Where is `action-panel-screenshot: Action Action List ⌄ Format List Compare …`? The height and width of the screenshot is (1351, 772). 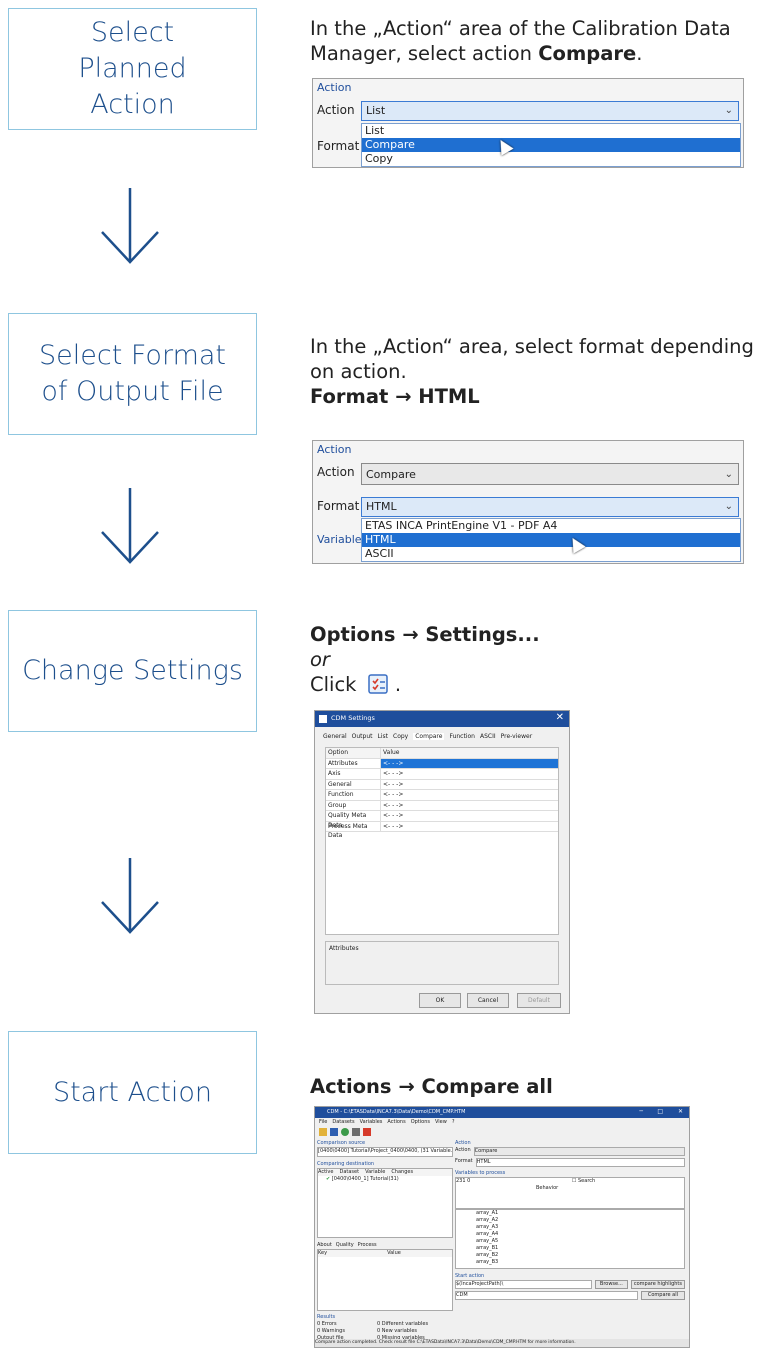
action-panel-screenshot: Action Action List ⌄ Format List Compare … is located at coordinates (528, 123).